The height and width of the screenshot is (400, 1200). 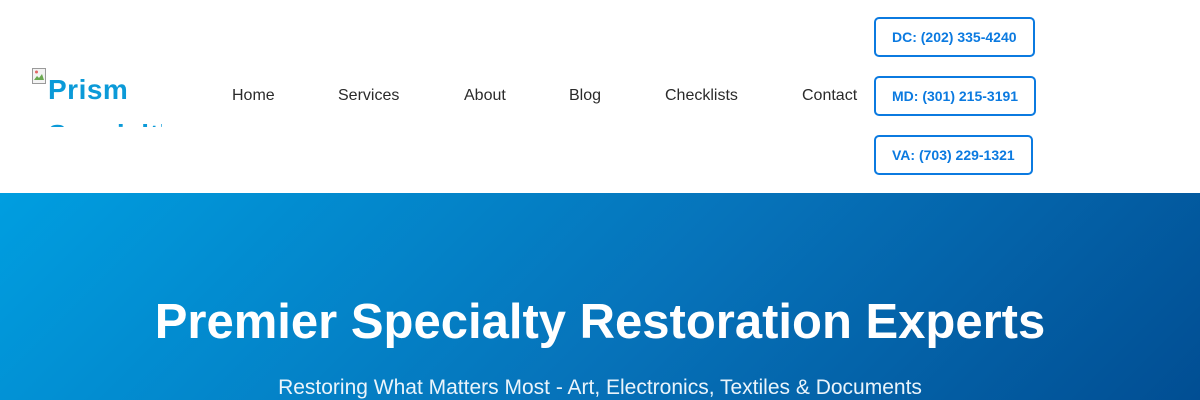 I want to click on hero-title: Premier Specialty Restoration Experts, so click(x=600, y=322).